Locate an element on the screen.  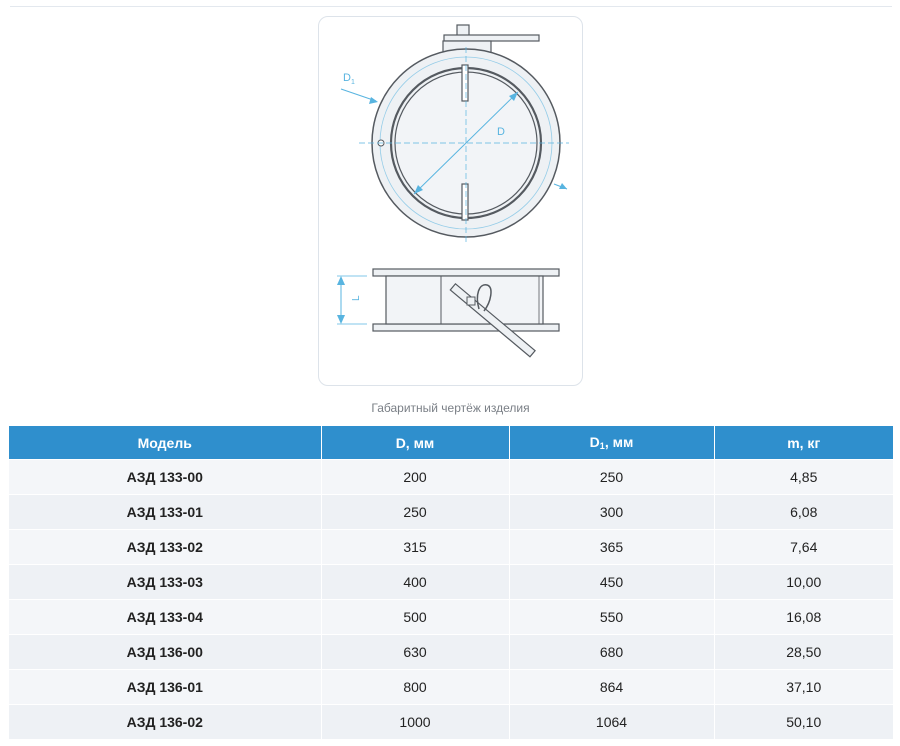
d1-label-sub: 1 is located at coordinates (353, 82).